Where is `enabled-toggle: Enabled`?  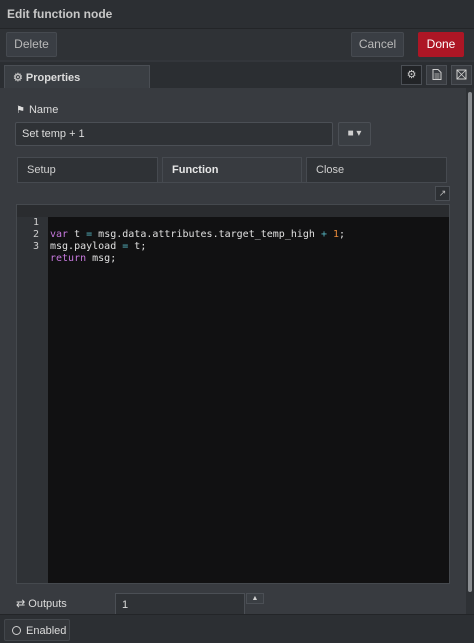
enabled-toggle: Enabled is located at coordinates (37, 630).